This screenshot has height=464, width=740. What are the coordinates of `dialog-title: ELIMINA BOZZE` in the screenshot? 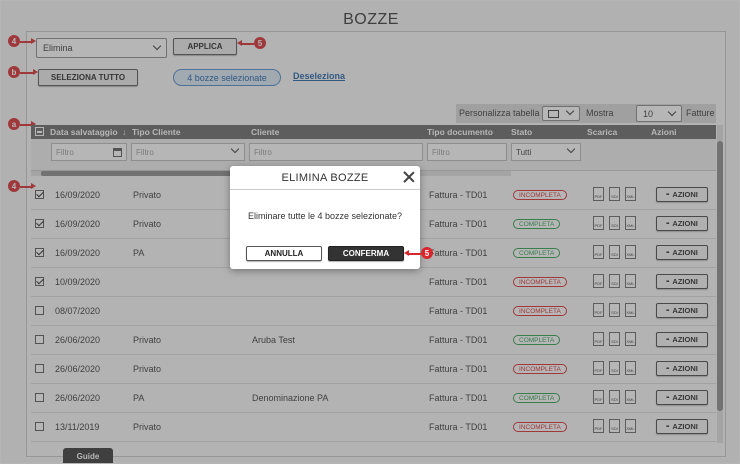 It's located at (325, 178).